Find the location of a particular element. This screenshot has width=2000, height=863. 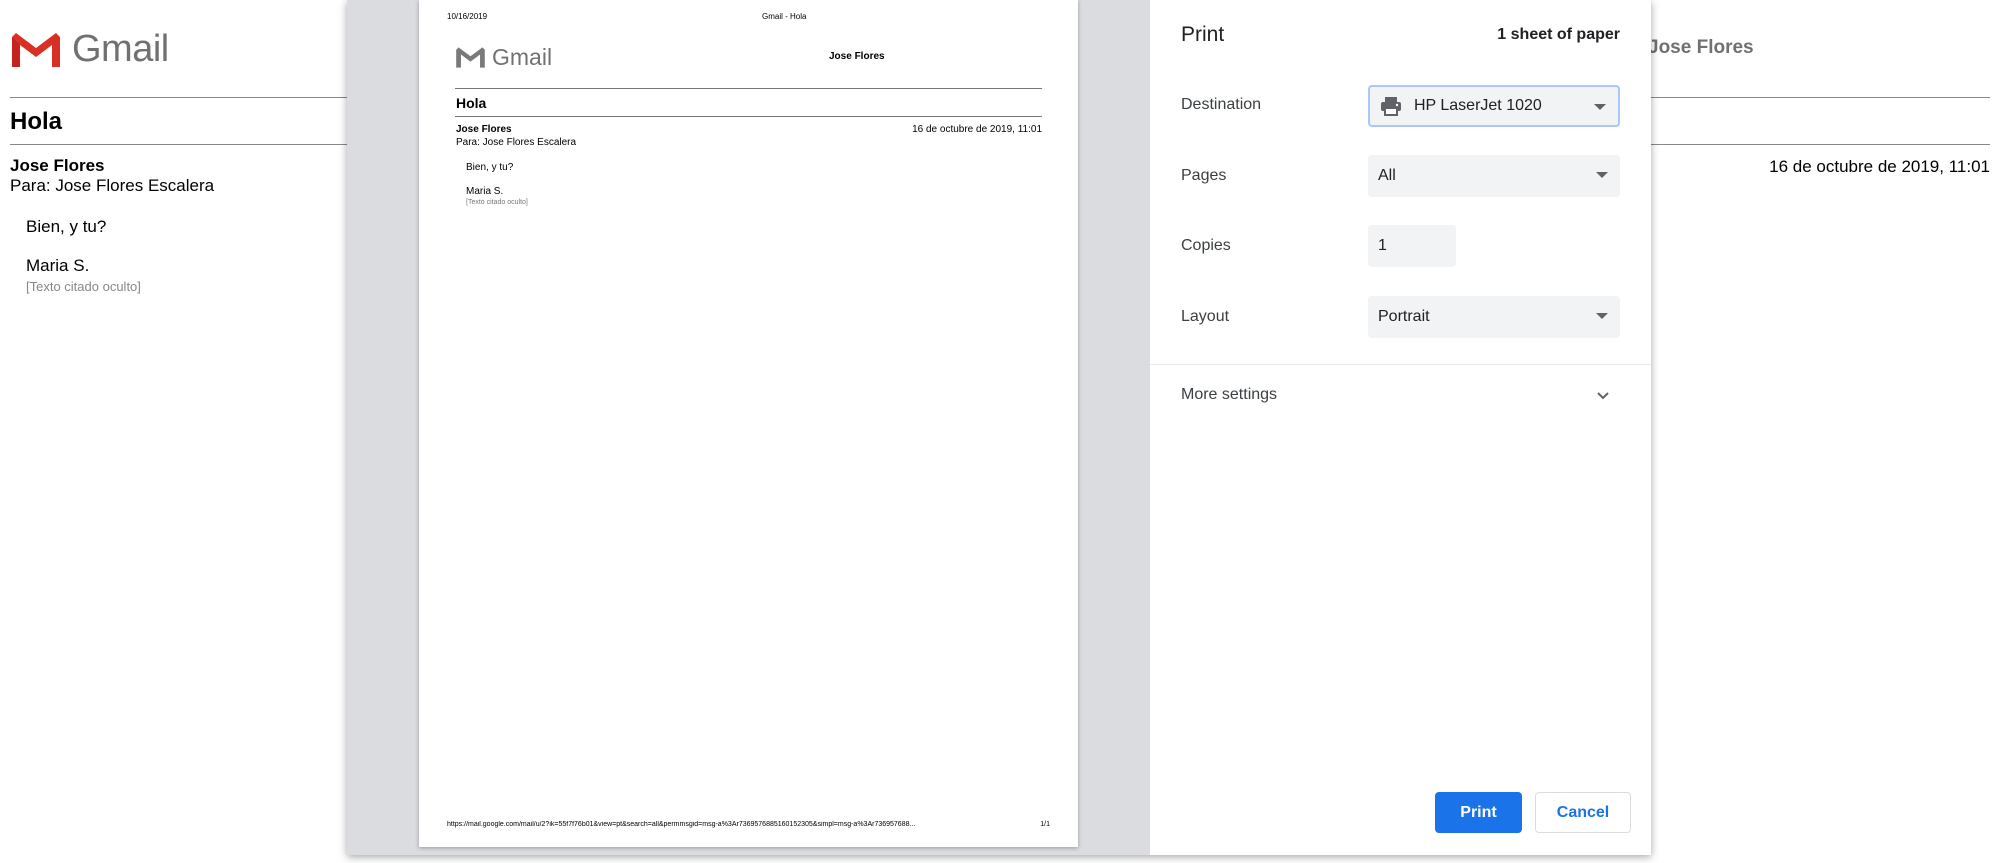

chevron-down-icon is located at coordinates (1603, 396).